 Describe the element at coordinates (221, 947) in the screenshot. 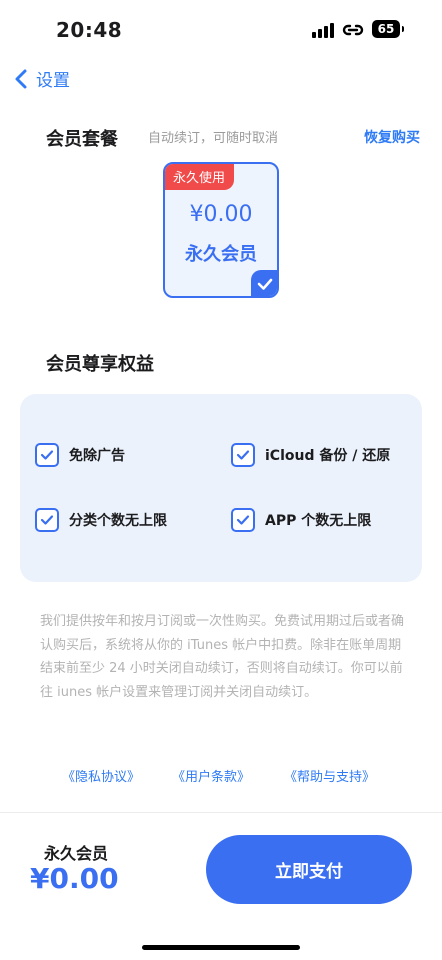

I see `home-indicator` at that location.